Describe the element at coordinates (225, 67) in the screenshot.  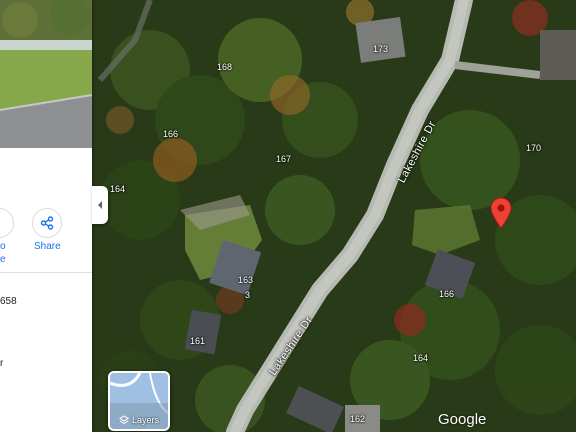
I see `house-number-168: 168` at that location.